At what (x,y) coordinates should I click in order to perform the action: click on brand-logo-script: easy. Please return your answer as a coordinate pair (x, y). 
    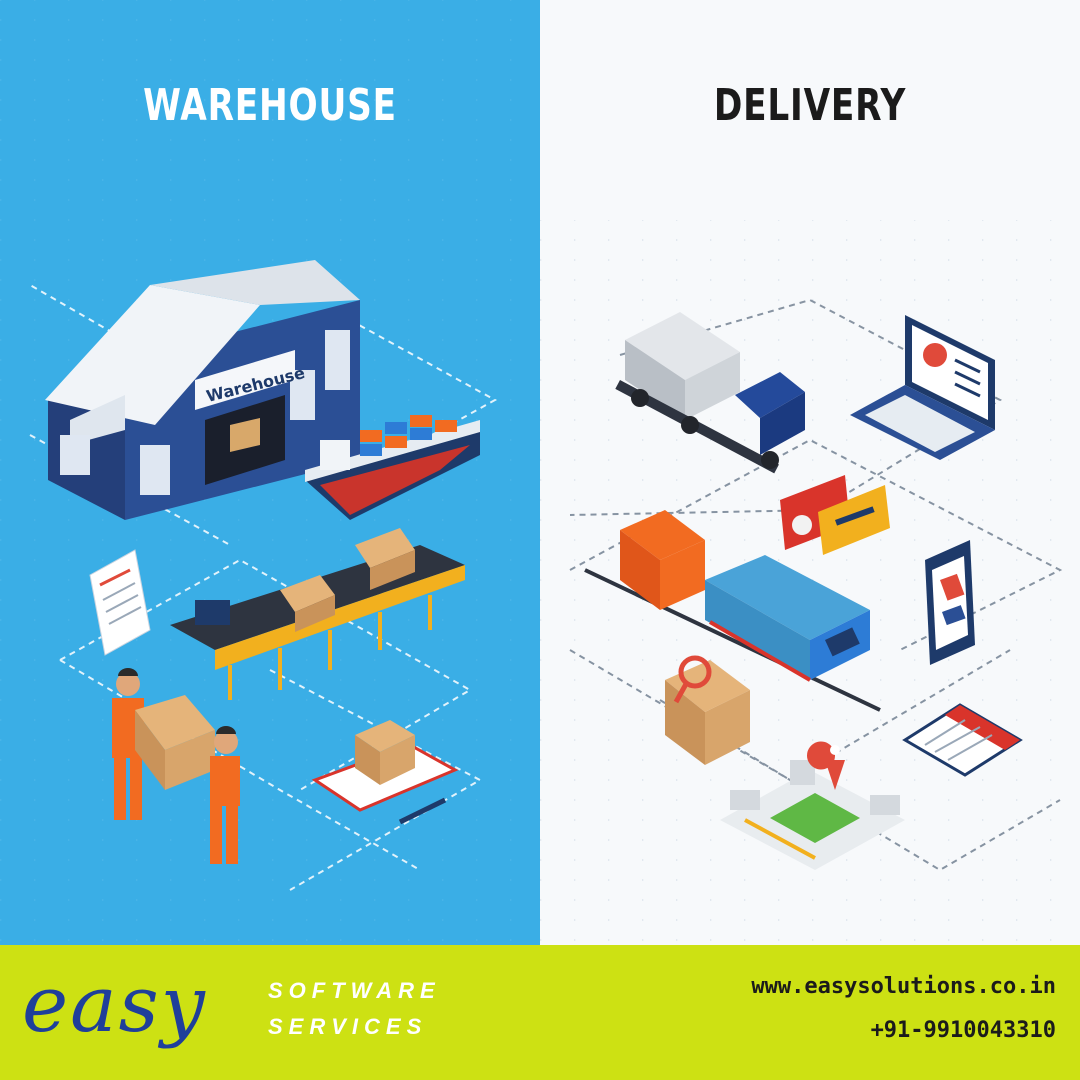
    Looking at the image, I should click on (114, 1005).